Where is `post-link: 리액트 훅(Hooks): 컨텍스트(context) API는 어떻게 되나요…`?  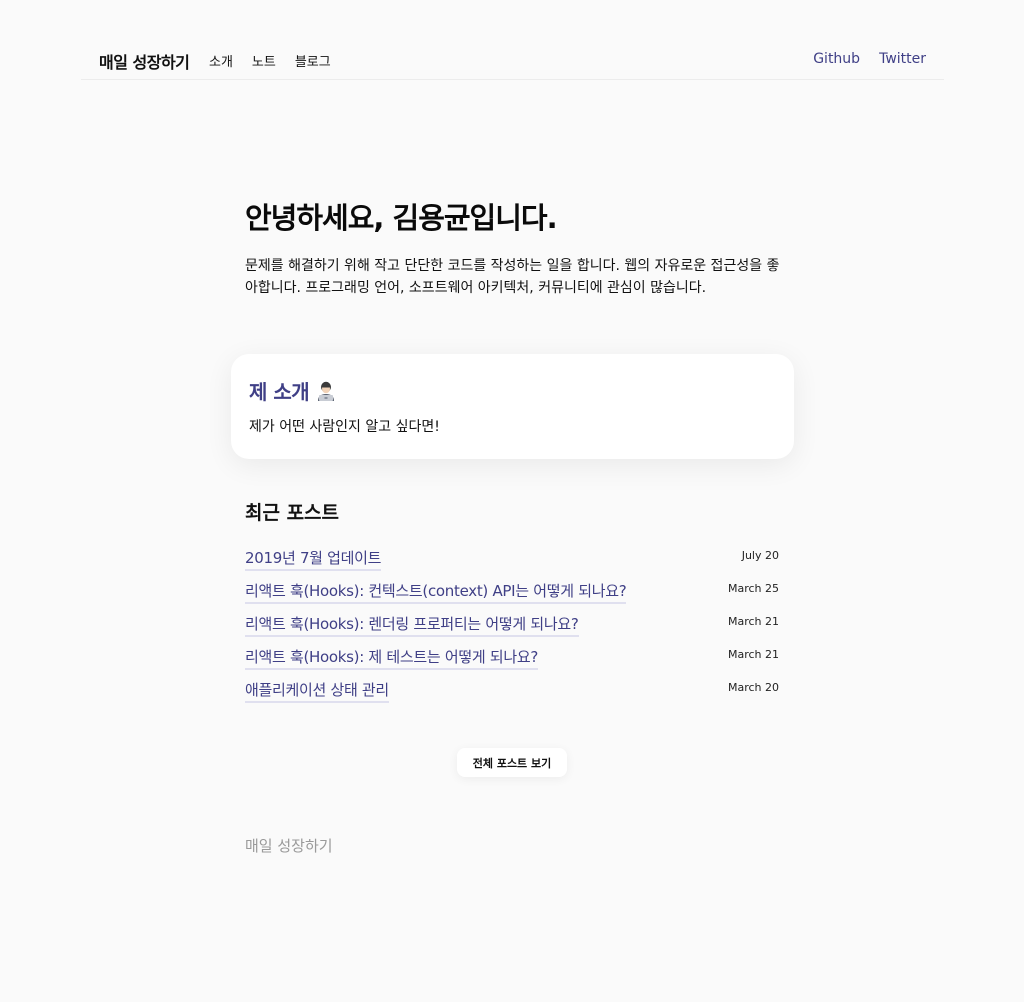 post-link: 리액트 훅(Hooks): 컨텍스트(context) API는 어떻게 되나요… is located at coordinates (436, 592).